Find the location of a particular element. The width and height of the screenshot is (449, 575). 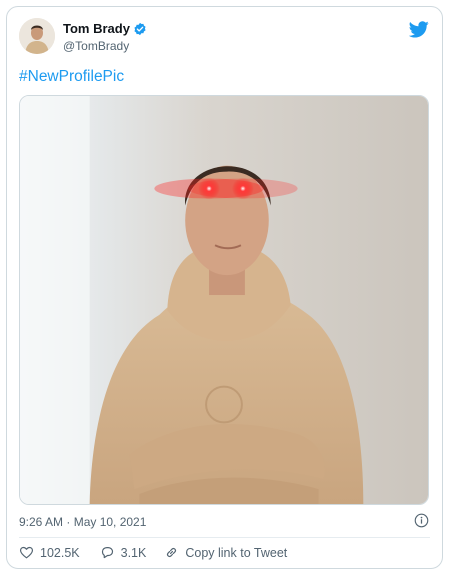

reply-button: 3.1K is located at coordinates (123, 552).